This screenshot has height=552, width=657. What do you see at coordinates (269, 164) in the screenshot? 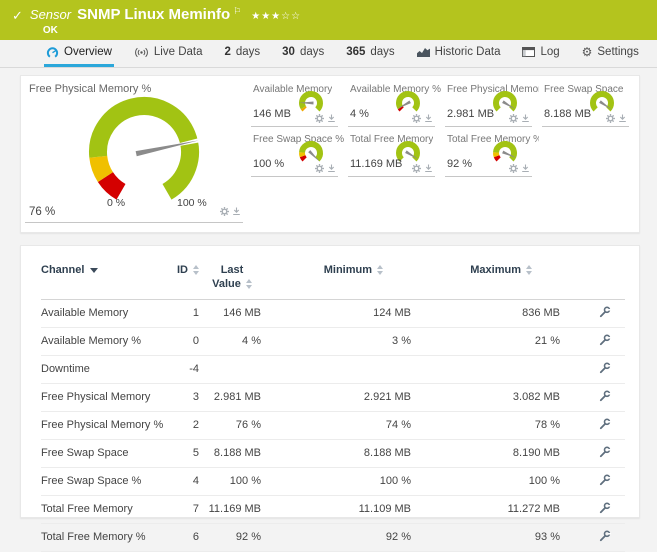
I see `gauge-value: 100 %` at bounding box center [269, 164].